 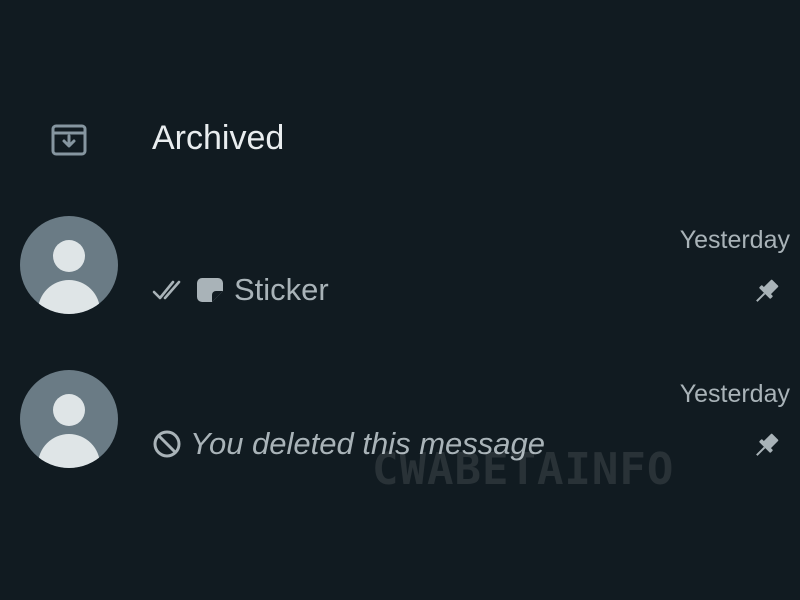 I want to click on double-check-icon, so click(x=166, y=290).